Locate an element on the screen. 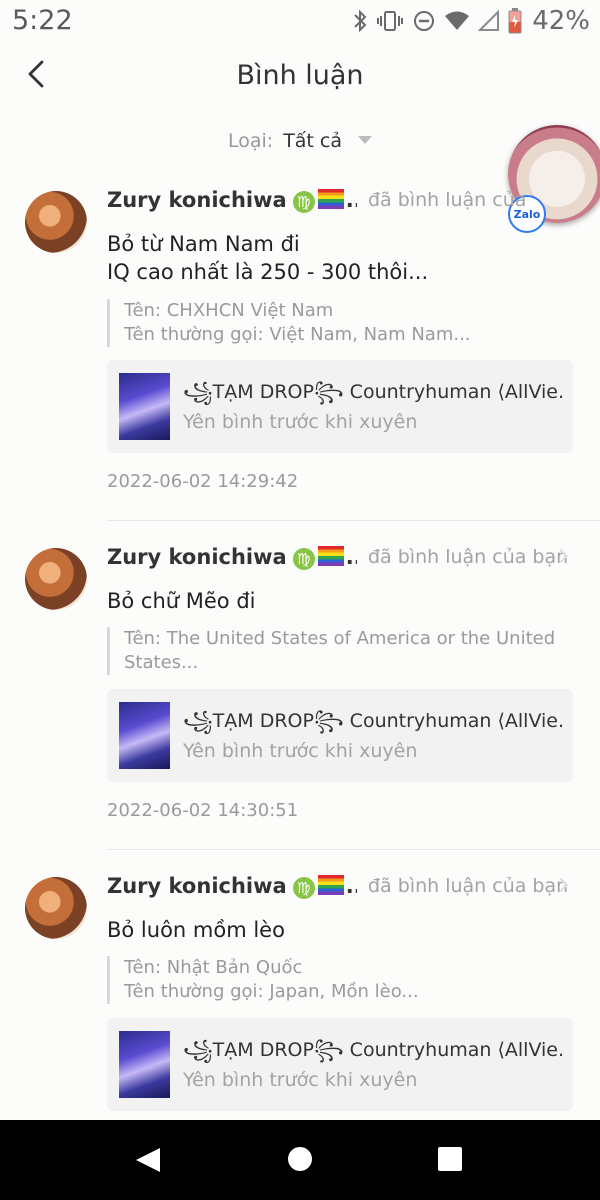 The width and height of the screenshot is (600, 1200). status-bar: 5:22 42% is located at coordinates (300, 23).